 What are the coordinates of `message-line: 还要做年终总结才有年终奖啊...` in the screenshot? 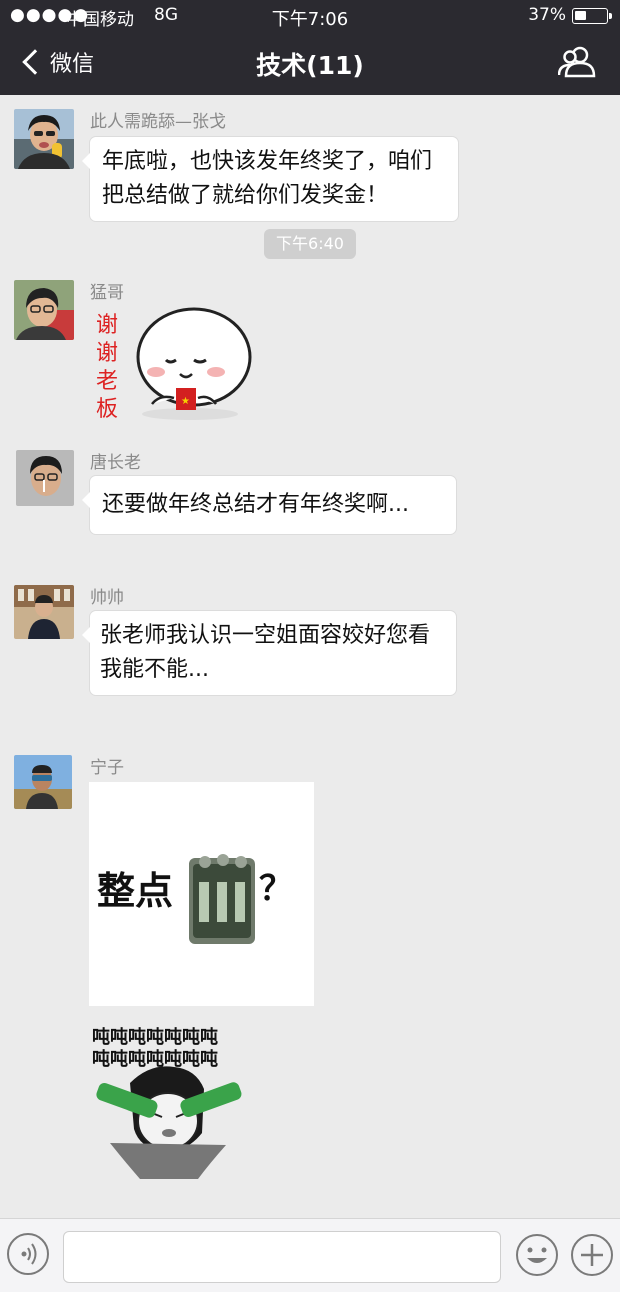 It's located at (255, 504).